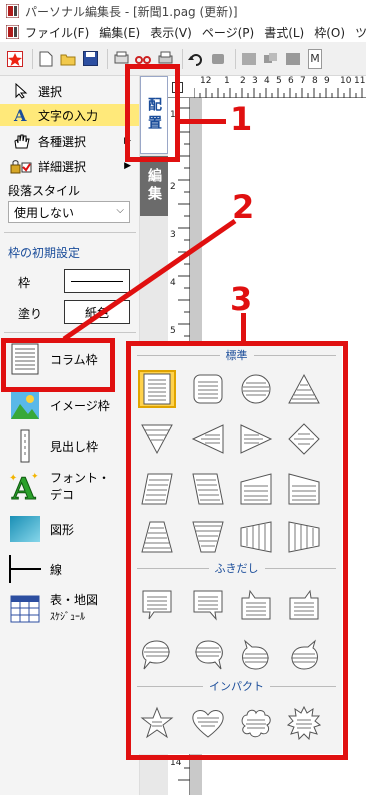  What do you see at coordinates (120, 210) in the screenshot?
I see `chevron-down-icon: ⌵` at bounding box center [120, 210].